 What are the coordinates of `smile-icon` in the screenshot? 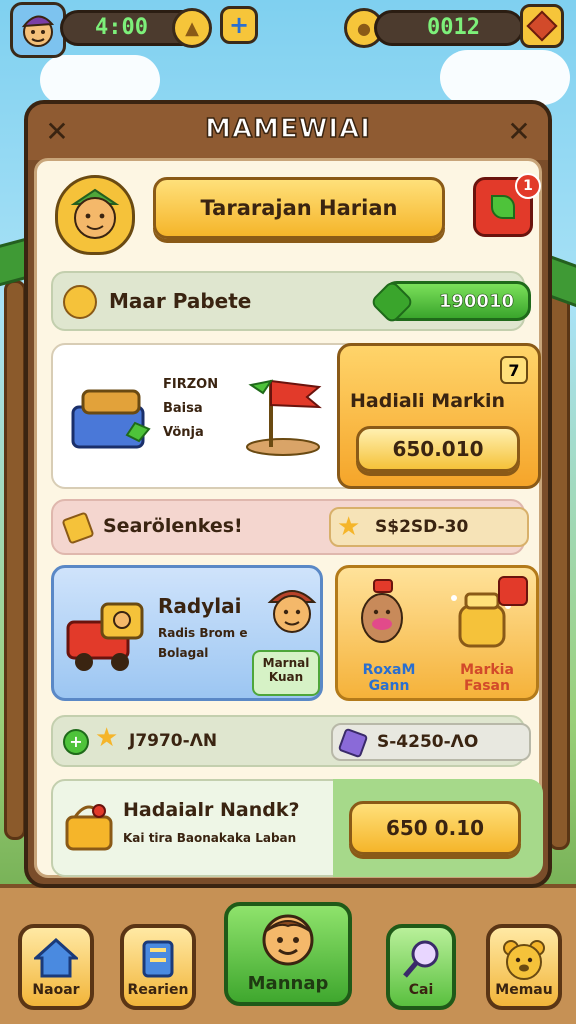 It's located at (80, 302).